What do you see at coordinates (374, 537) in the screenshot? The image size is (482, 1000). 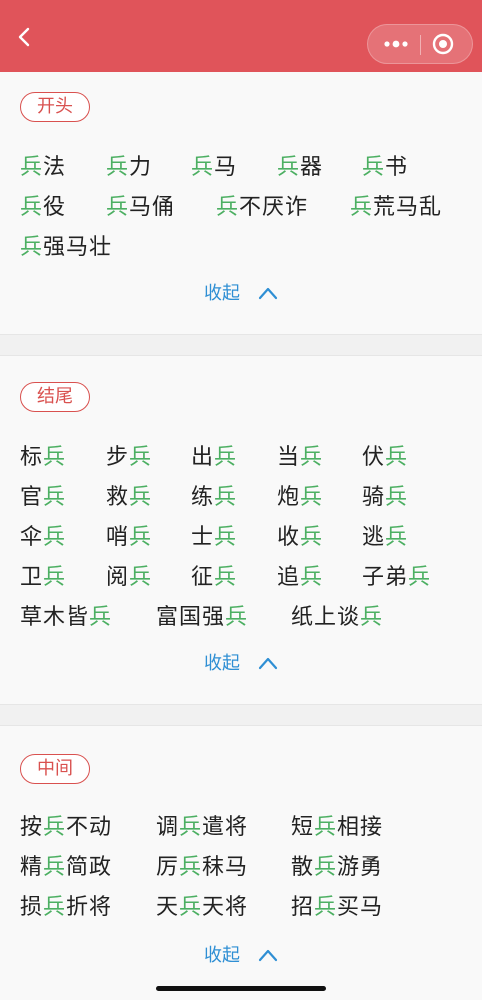 I see `word-part: 逃` at bounding box center [374, 537].